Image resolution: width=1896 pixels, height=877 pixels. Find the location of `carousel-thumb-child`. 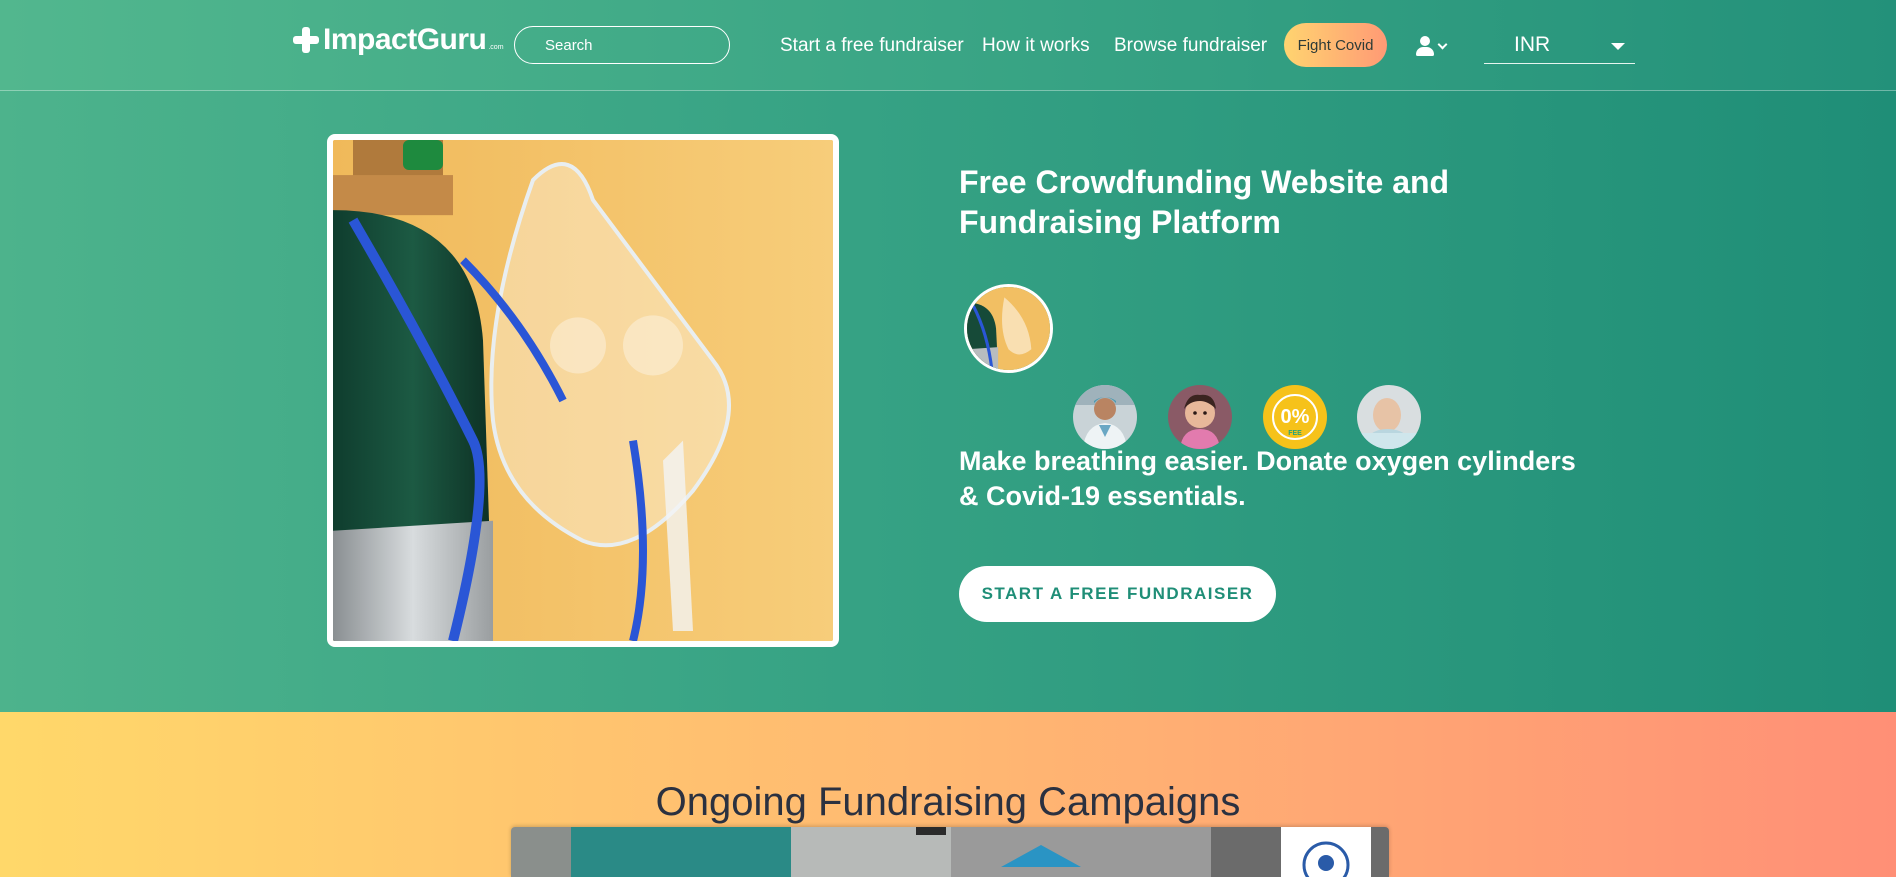

carousel-thumb-child is located at coordinates (1200, 417).